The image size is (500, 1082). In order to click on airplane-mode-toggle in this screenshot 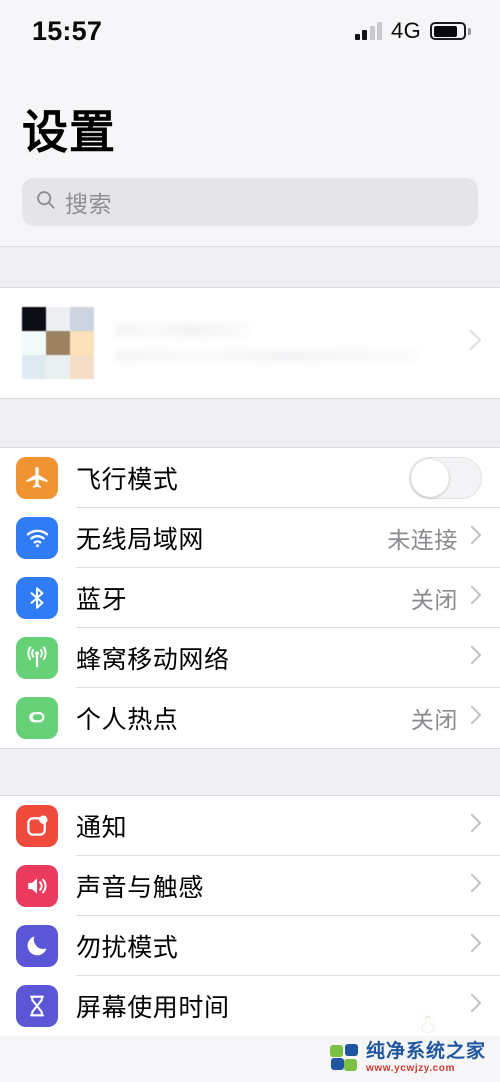, I will do `click(445, 477)`.